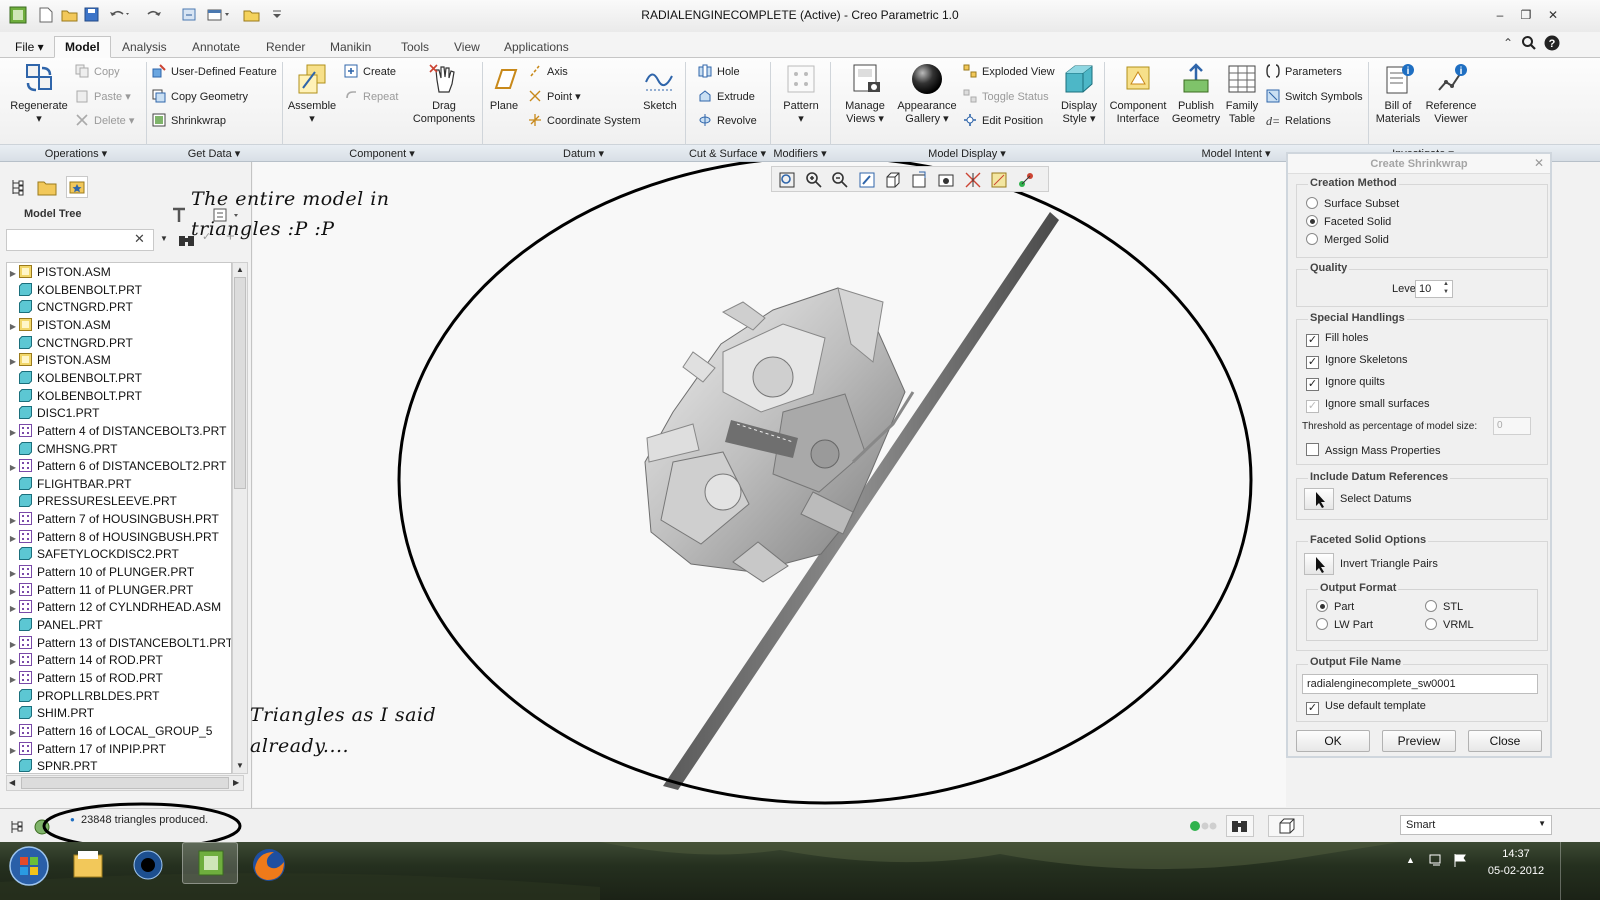 This screenshot has height=900, width=1600. I want to click on tree-item: SPNR.PRT, so click(52, 765).